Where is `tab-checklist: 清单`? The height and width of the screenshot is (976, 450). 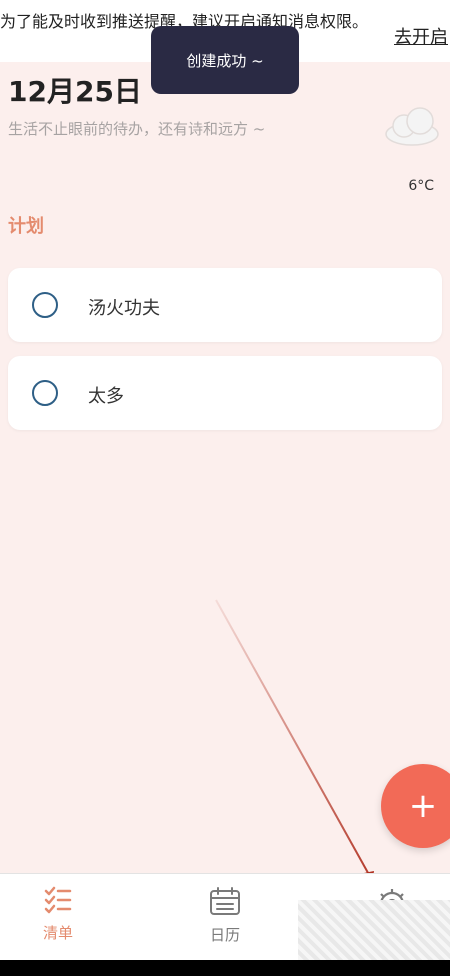
tab-checklist: 清单 is located at coordinates (58, 914).